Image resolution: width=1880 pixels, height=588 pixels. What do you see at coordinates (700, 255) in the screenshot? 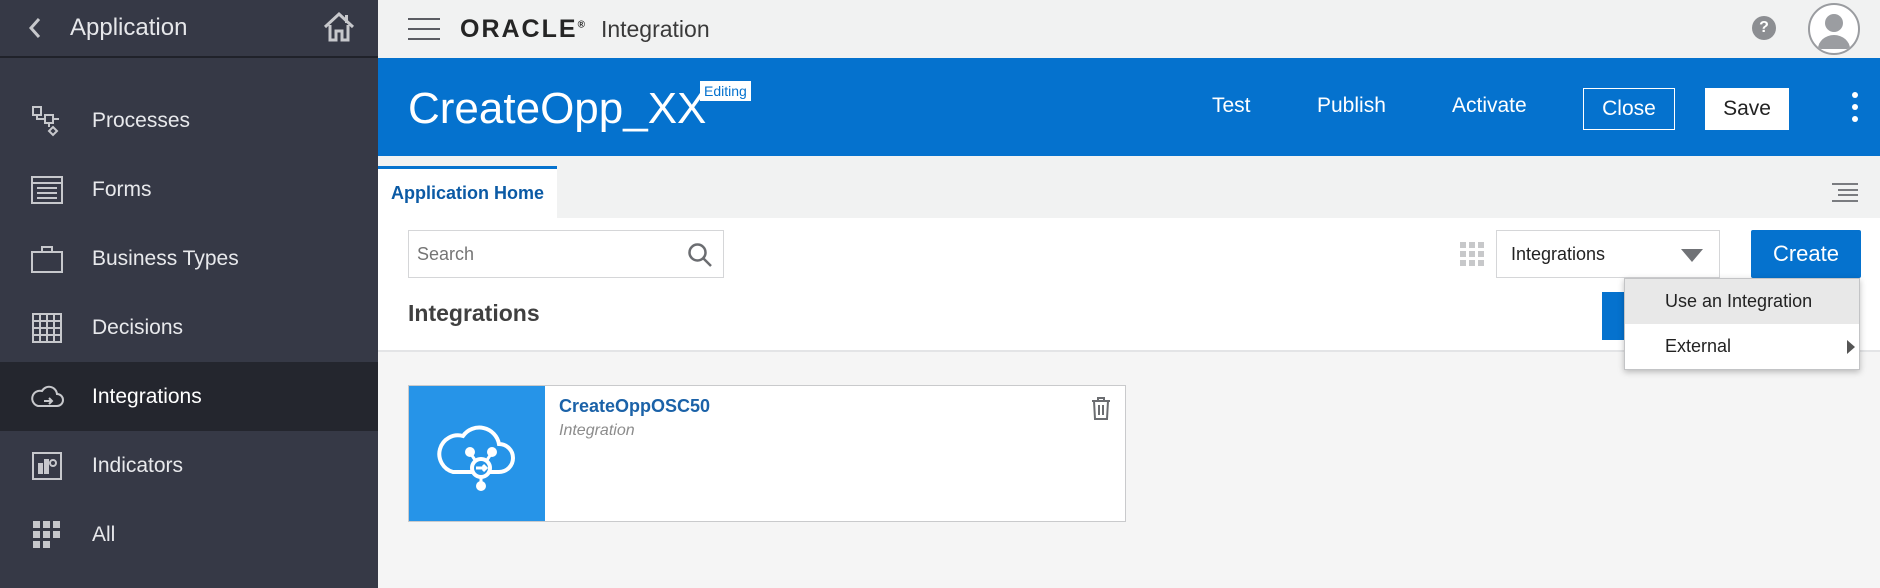
I see `search-icon` at bounding box center [700, 255].